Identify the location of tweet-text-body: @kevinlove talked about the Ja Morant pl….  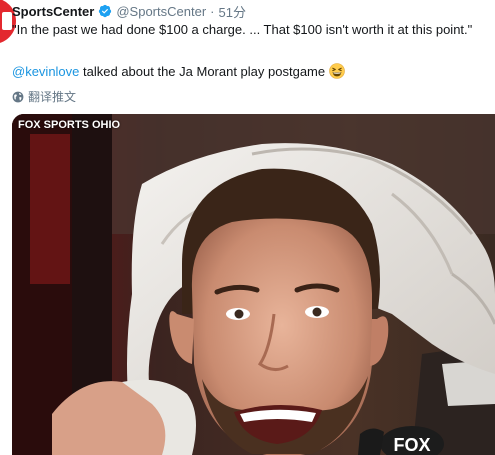
(178, 71).